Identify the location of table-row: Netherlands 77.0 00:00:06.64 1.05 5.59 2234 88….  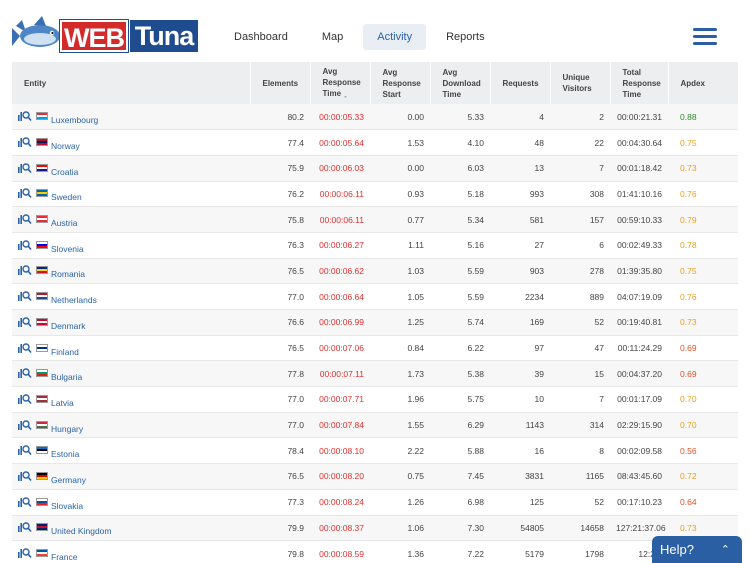
(375, 296).